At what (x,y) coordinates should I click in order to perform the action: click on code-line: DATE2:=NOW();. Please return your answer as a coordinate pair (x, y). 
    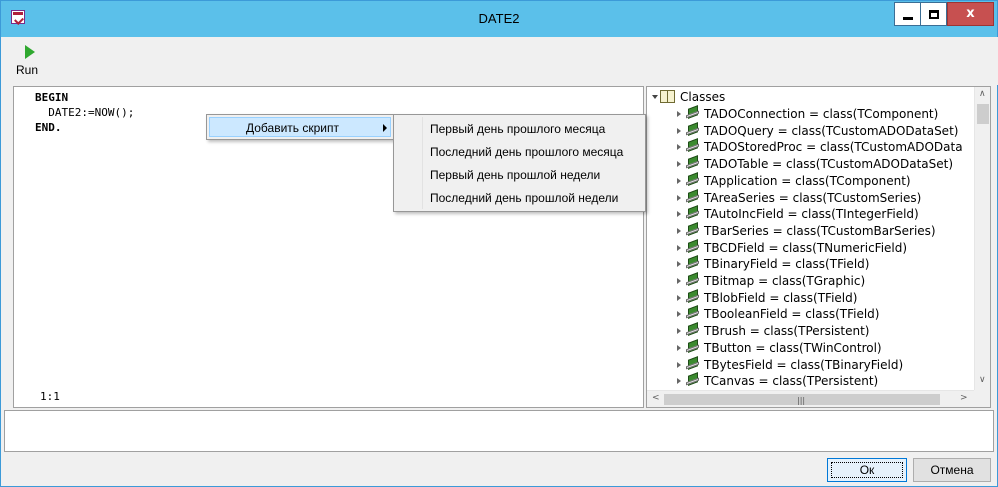
    Looking at the image, I should click on (85, 112).